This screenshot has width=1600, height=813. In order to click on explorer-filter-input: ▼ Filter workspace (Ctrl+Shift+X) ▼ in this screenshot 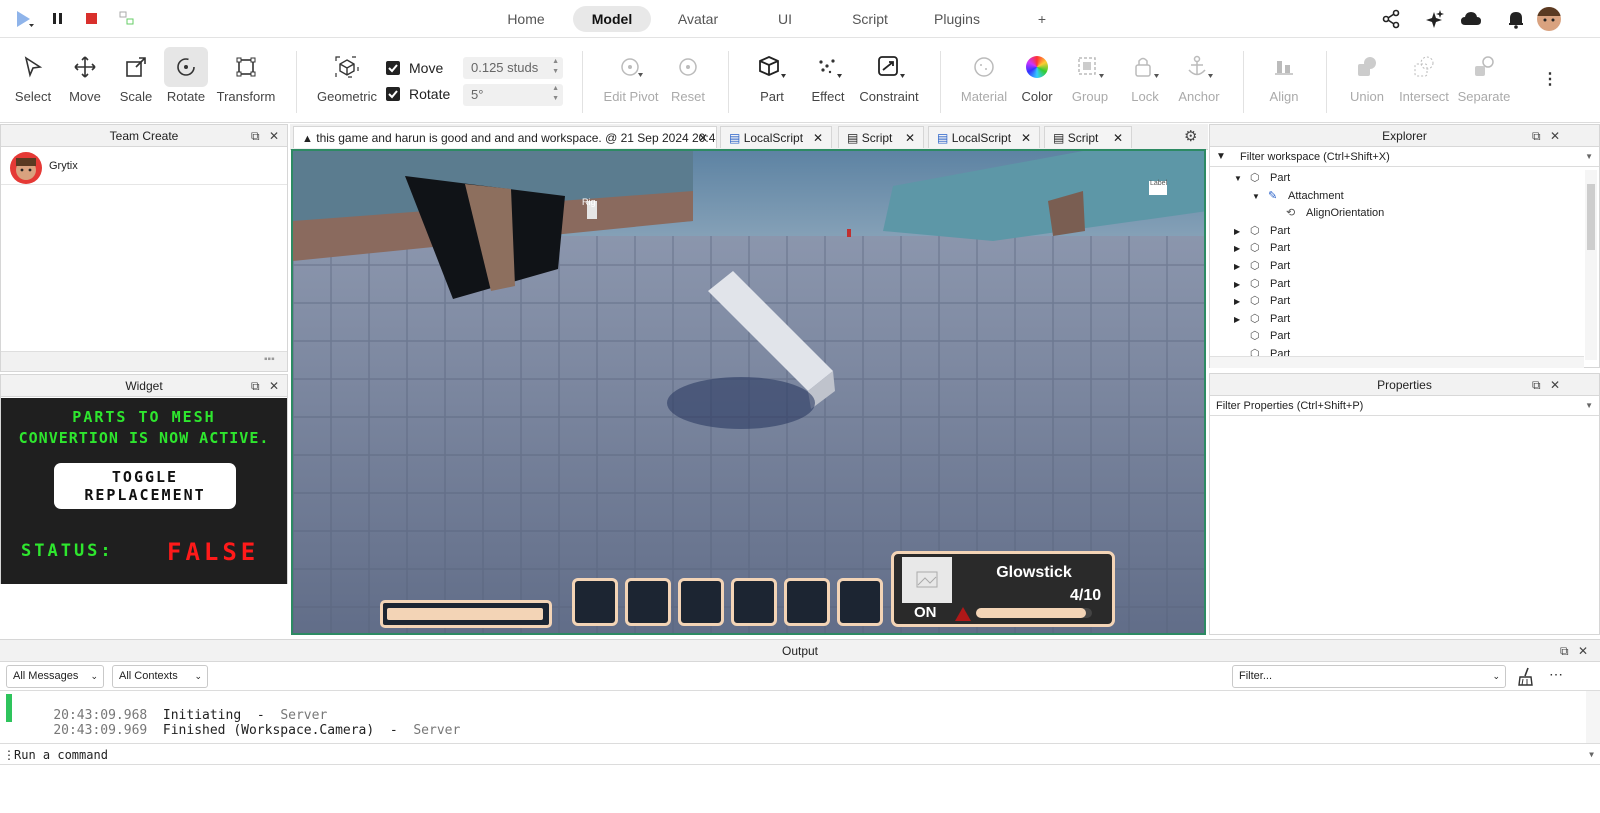, I will do `click(1404, 157)`.